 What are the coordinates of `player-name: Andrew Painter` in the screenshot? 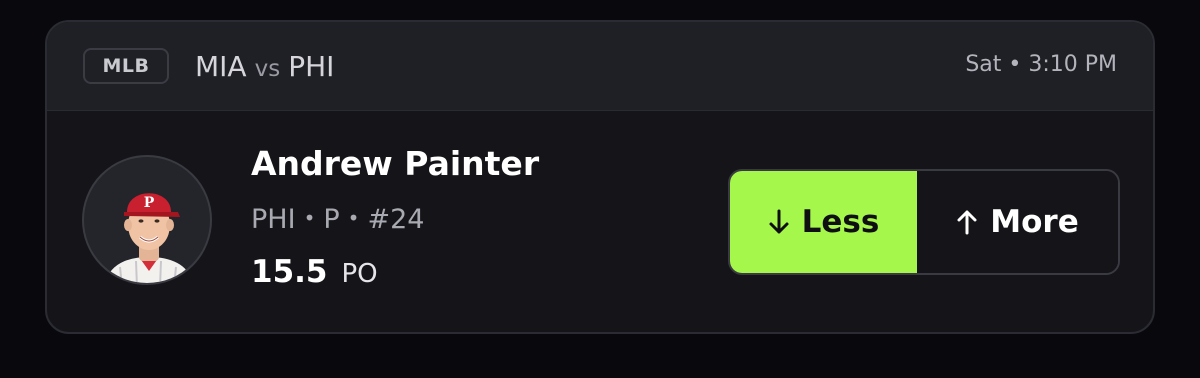 It's located at (395, 163).